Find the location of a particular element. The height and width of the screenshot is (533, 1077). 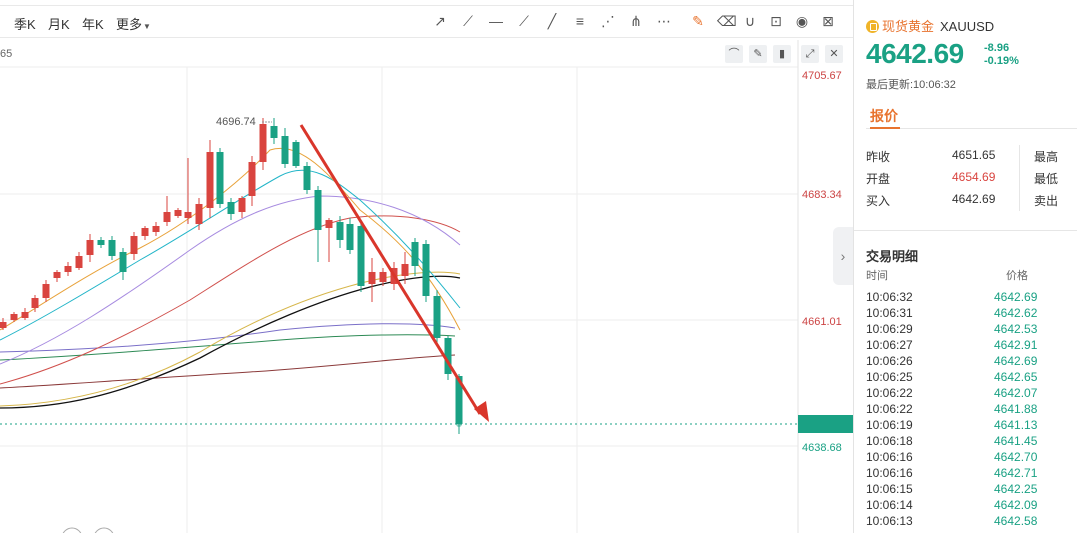

ma-line-black is located at coordinates (230, 342).